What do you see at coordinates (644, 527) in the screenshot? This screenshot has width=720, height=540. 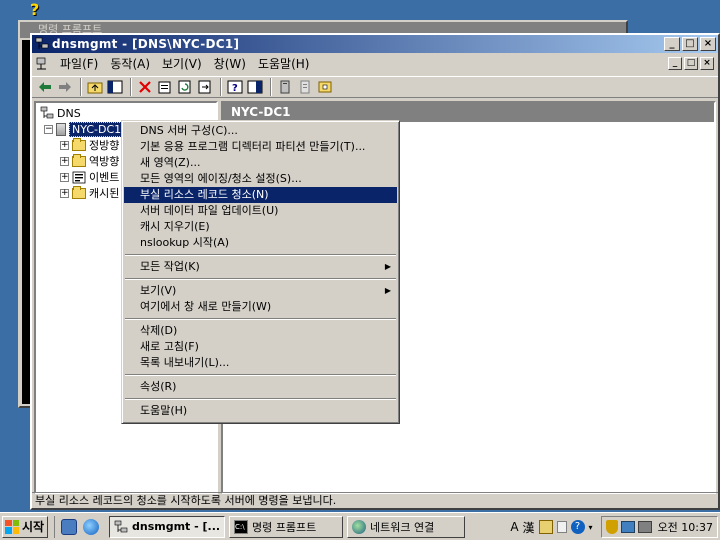 I see `tray-display-icon` at bounding box center [644, 527].